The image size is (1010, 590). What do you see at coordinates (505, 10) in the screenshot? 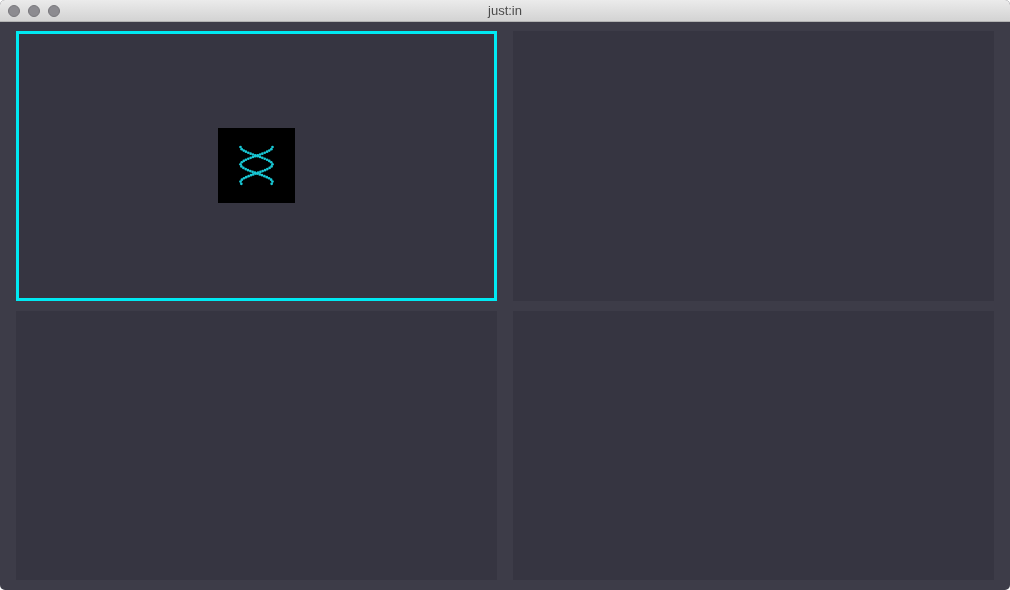
I see `window-title: just:in` at bounding box center [505, 10].